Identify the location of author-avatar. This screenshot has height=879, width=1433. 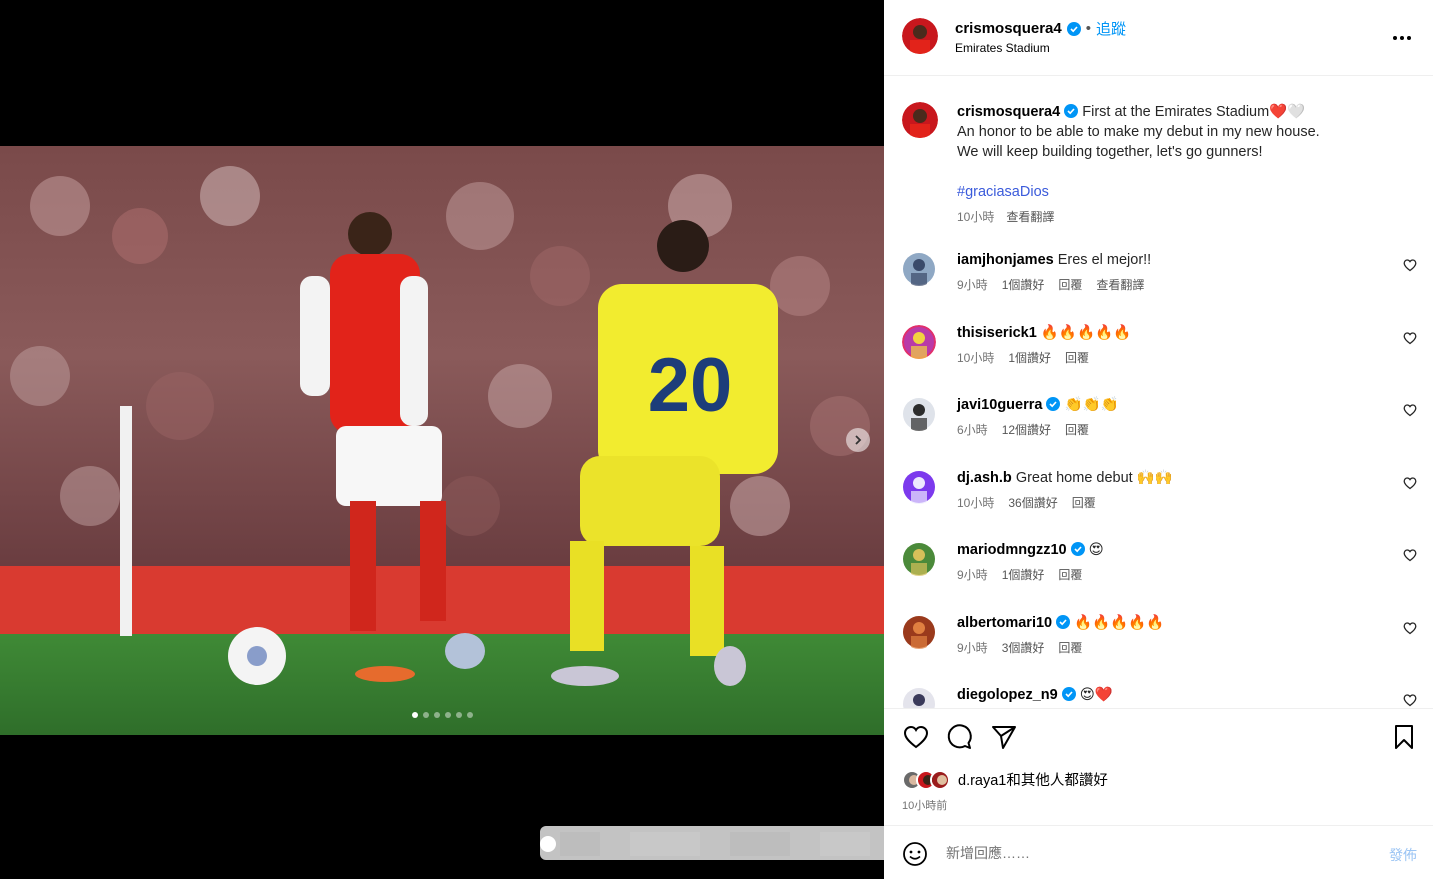
(920, 36).